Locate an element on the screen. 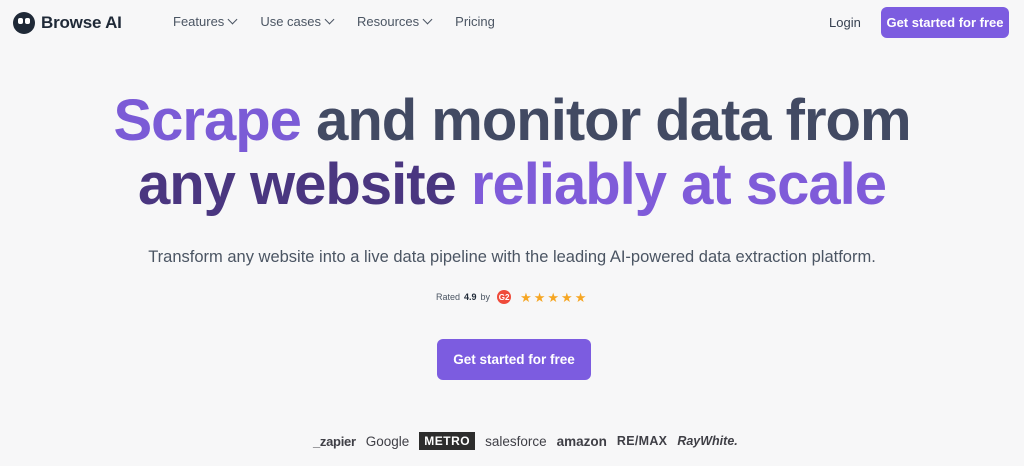 The width and height of the screenshot is (1024, 466). rating-prefix: Rated is located at coordinates (448, 297).